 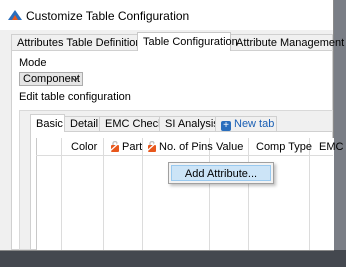 What do you see at coordinates (47, 123) in the screenshot?
I see `tab-basic: Basic` at bounding box center [47, 123].